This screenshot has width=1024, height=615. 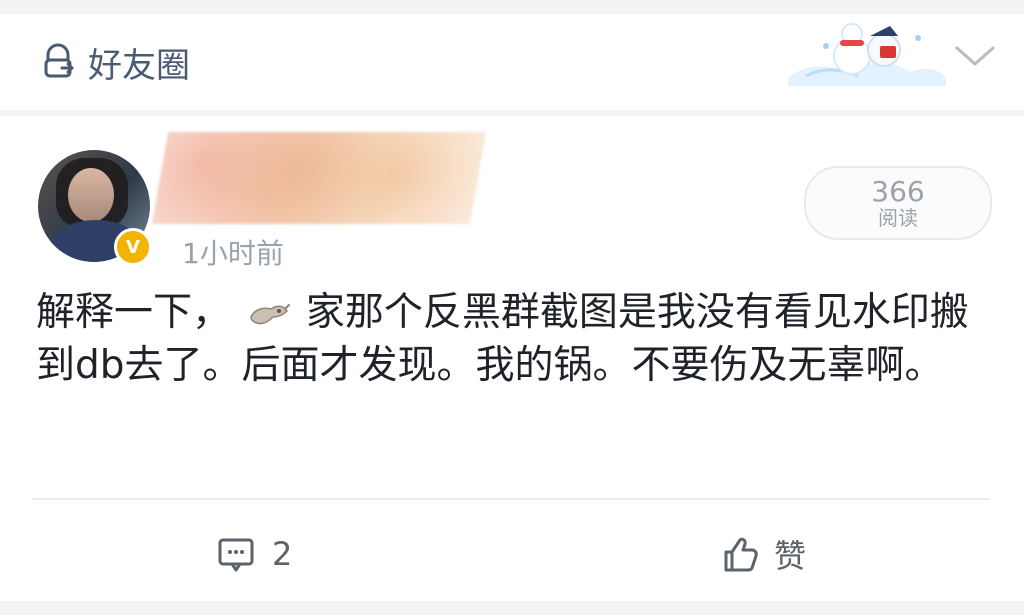 What do you see at coordinates (233, 253) in the screenshot?
I see `post-time: 1小时前` at bounding box center [233, 253].